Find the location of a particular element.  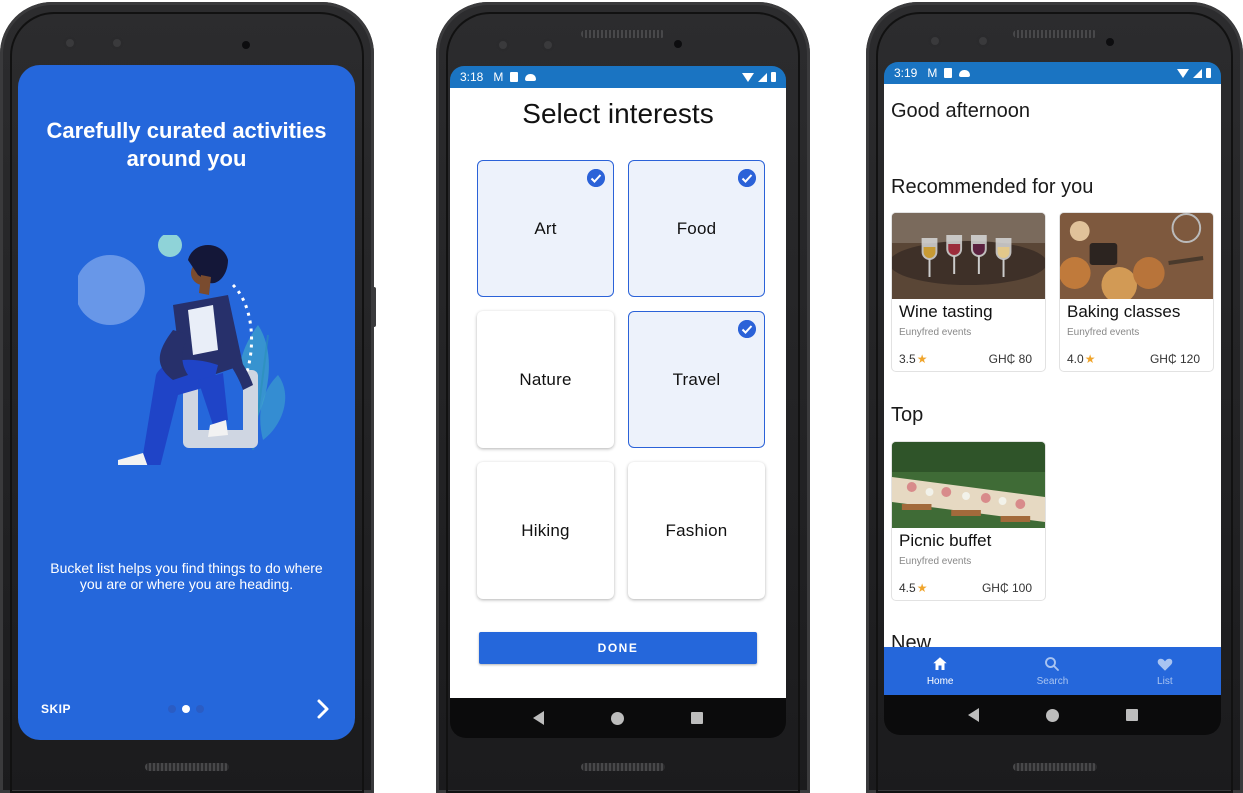

section-title-top: Top is located at coordinates (907, 415).